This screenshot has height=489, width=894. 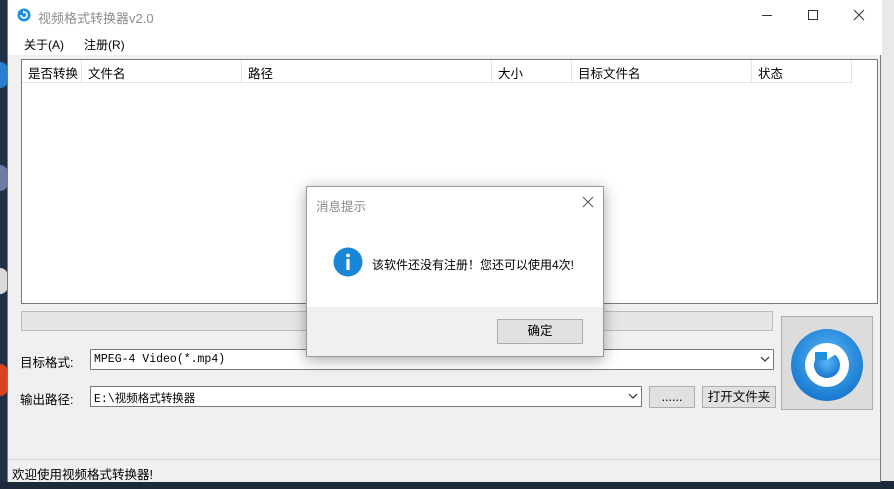 I want to click on output-path-label: 输出路径:, so click(x=47, y=400).